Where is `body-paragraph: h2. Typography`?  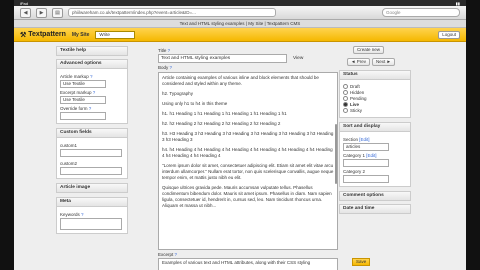
body-paragraph: h2. Typography is located at coordinates (177, 93).